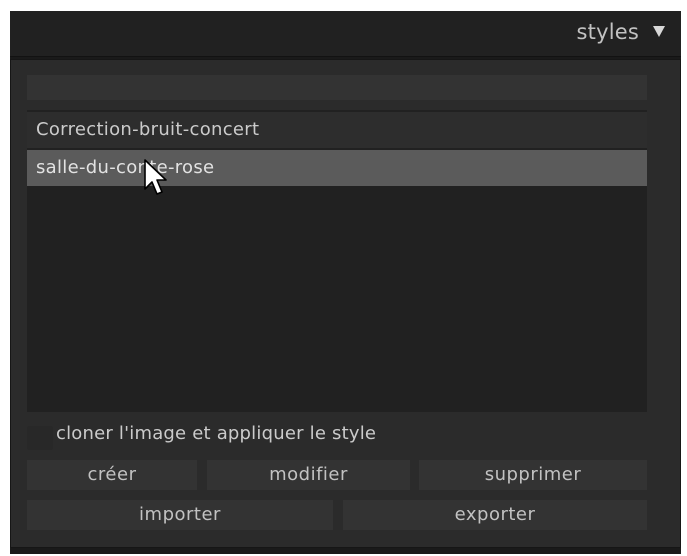 Image resolution: width=687 pixels, height=556 pixels. I want to click on module-title: styles, so click(607, 32).